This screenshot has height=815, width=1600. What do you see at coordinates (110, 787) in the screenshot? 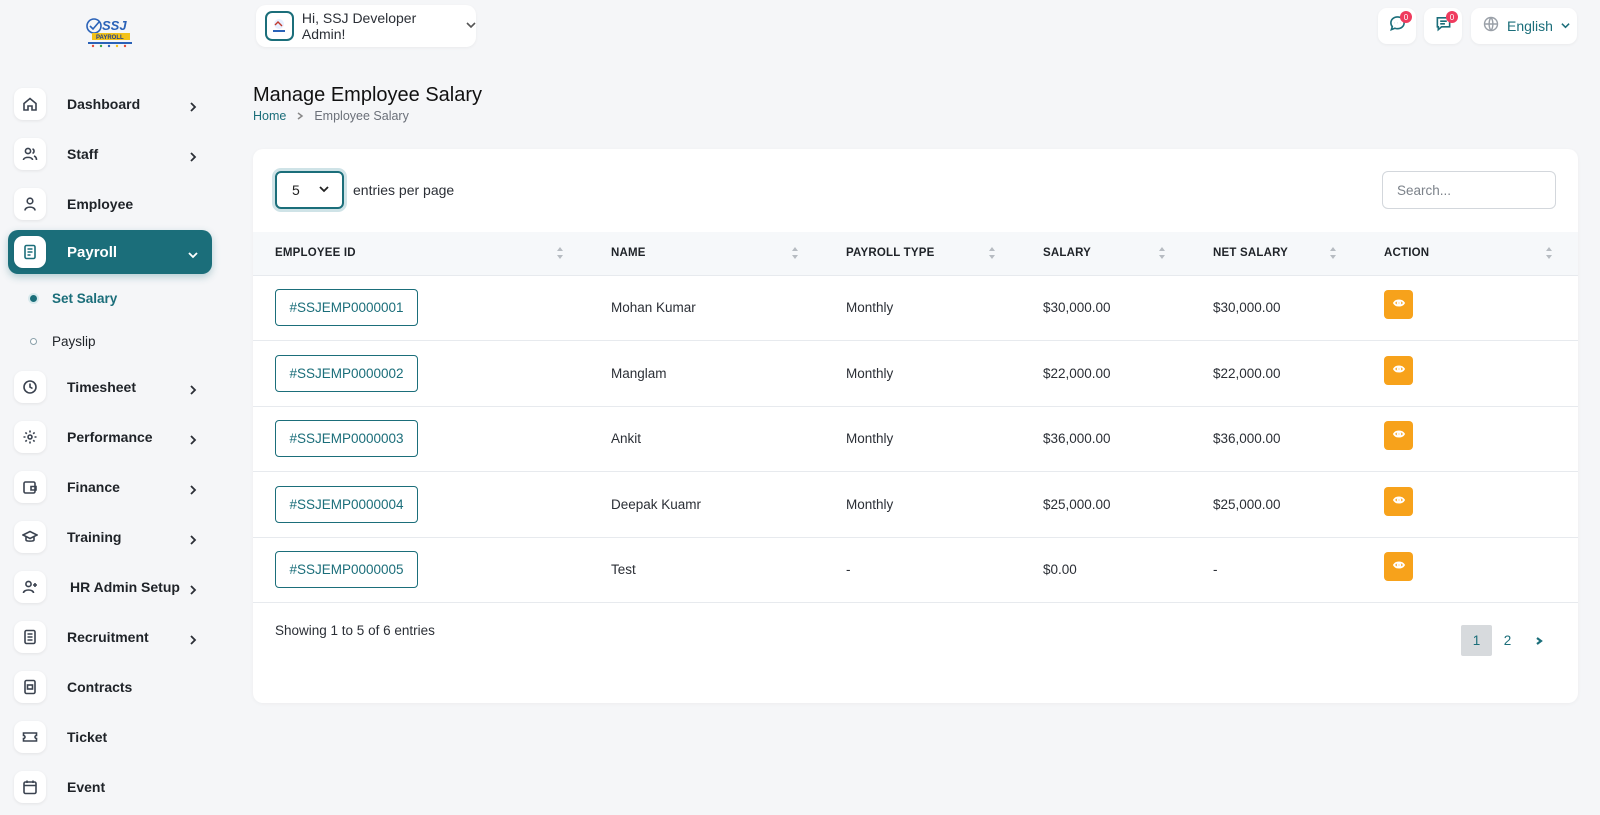
I see `sidebar-item-event: Event` at bounding box center [110, 787].